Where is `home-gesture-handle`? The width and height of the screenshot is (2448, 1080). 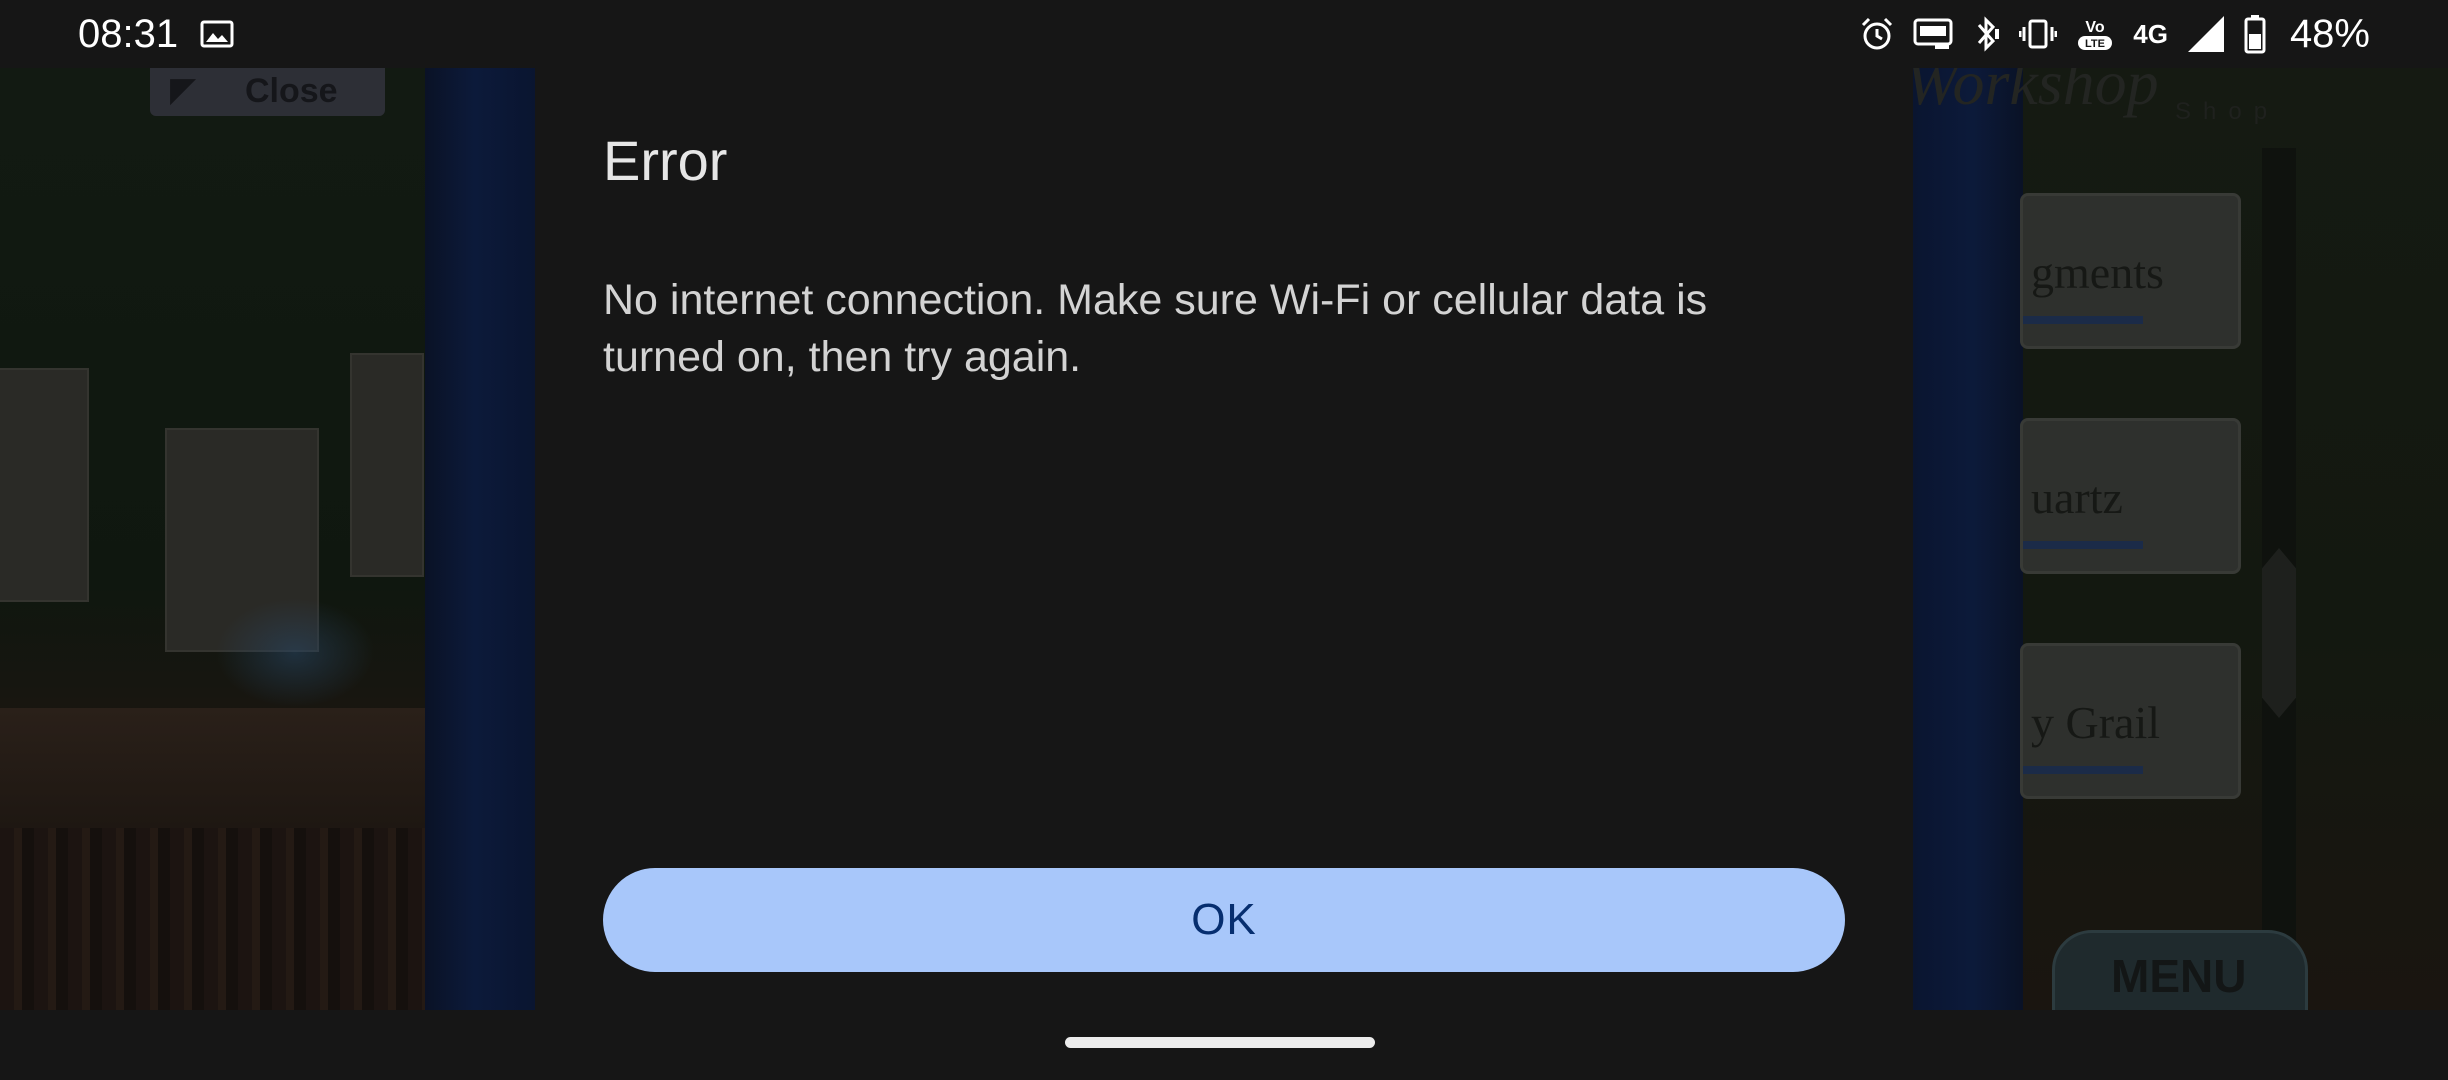 home-gesture-handle is located at coordinates (1220, 1042).